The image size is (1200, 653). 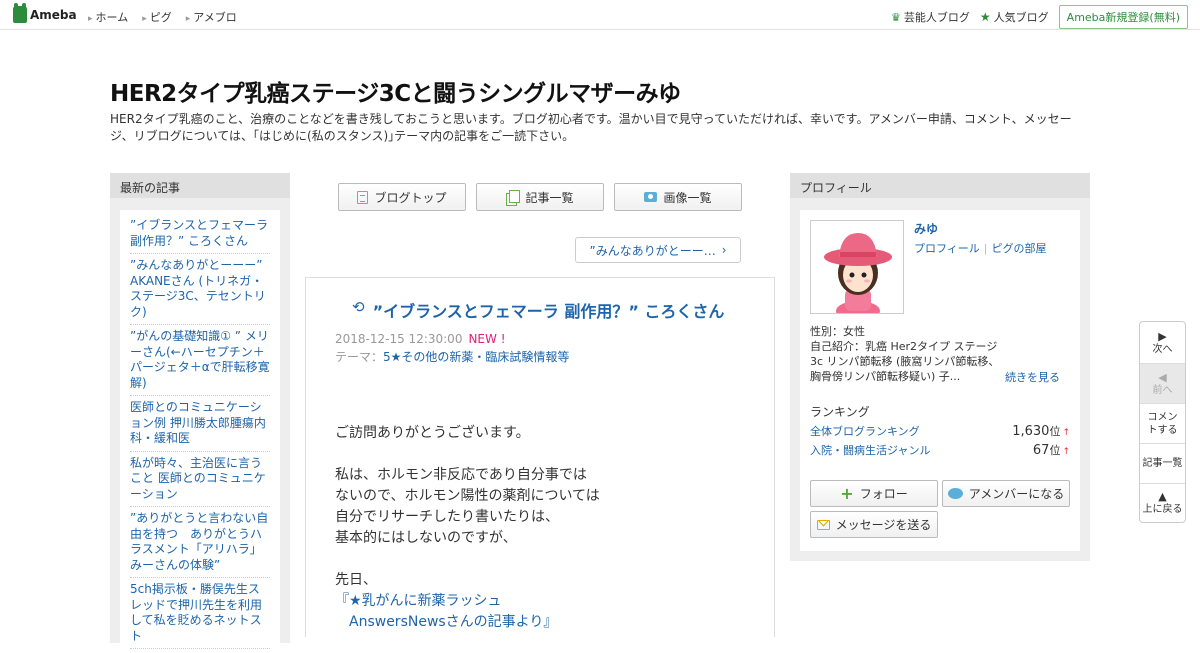 What do you see at coordinates (658, 250) in the screenshot?
I see `next-article-link: ”みんなありがとーー… ›` at bounding box center [658, 250].